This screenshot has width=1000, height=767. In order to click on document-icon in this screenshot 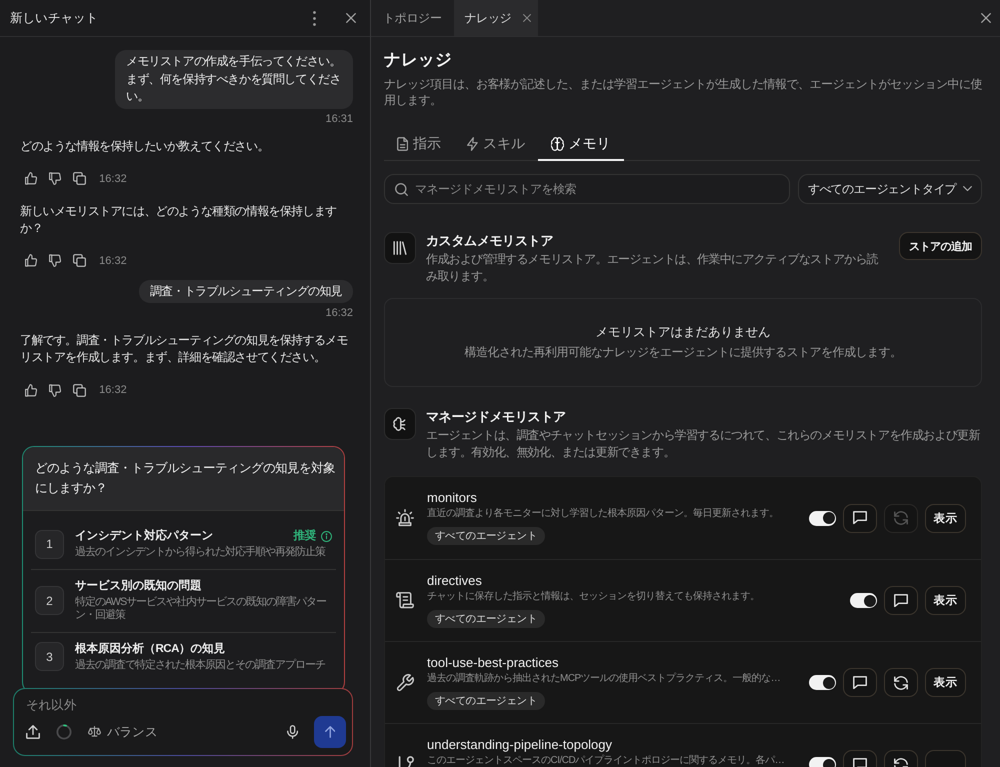, I will do `click(402, 143)`.